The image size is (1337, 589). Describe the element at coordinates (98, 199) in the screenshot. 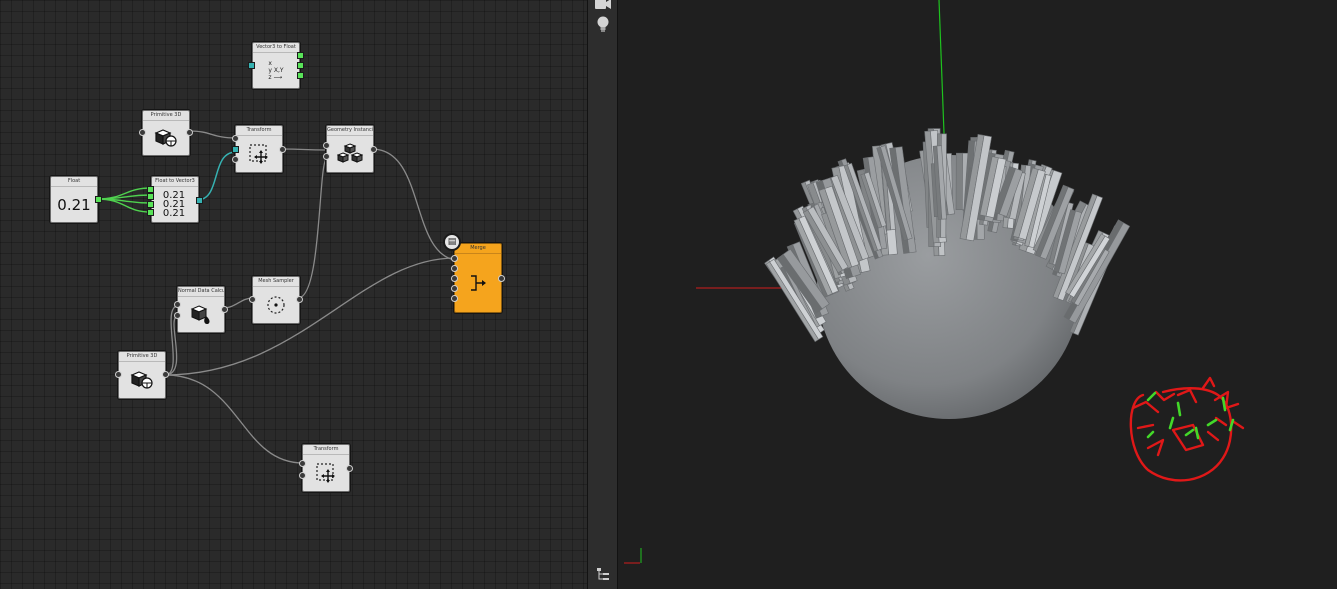

I see `output-port-float` at that location.